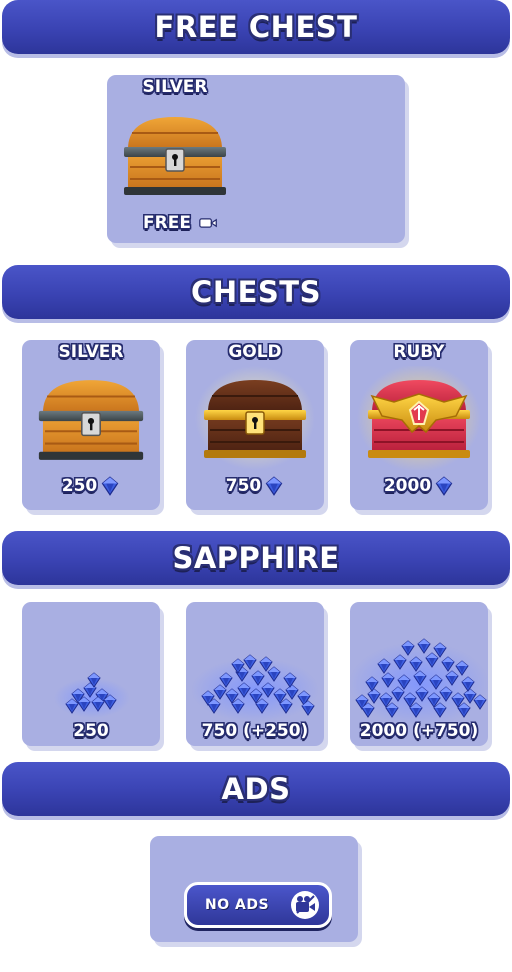  I want to click on sapphire-amount: 750 (+250), so click(255, 731).